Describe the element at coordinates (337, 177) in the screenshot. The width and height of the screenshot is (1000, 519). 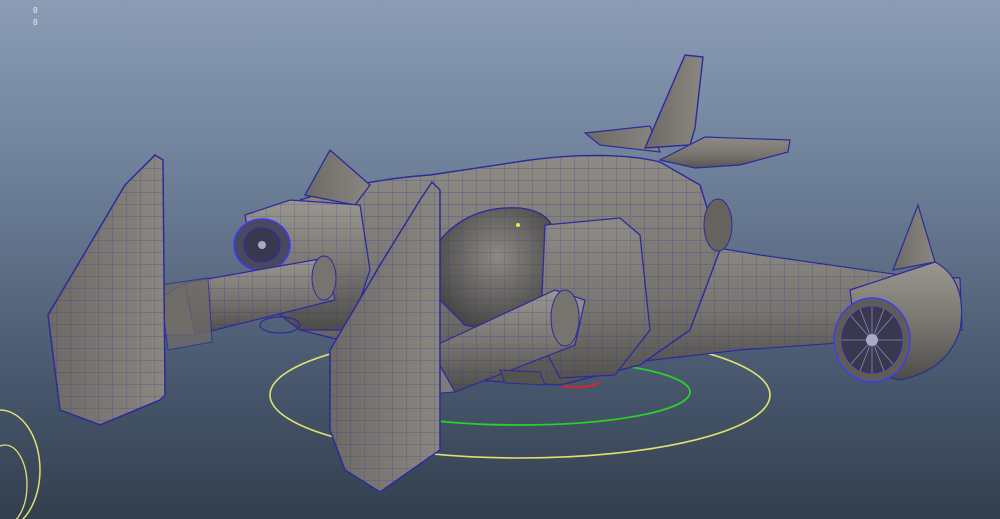
I see `left-upper-fin` at that location.